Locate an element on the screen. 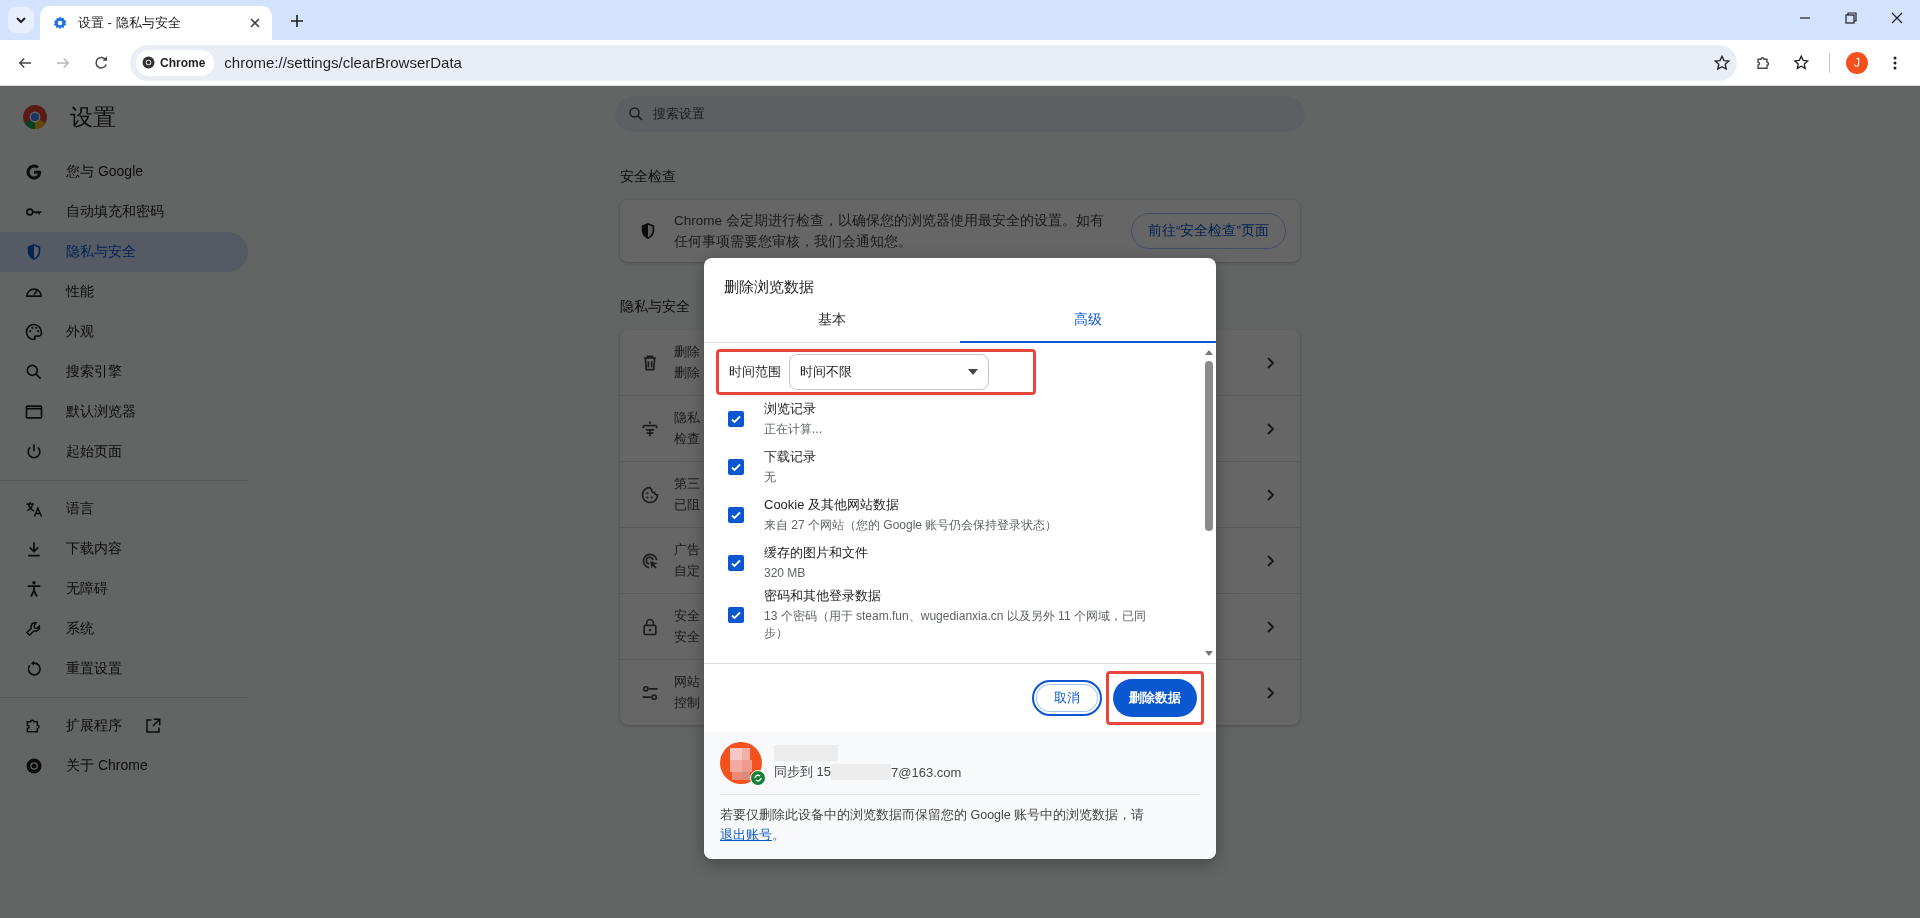  settings-title: 设置 is located at coordinates (93, 117).